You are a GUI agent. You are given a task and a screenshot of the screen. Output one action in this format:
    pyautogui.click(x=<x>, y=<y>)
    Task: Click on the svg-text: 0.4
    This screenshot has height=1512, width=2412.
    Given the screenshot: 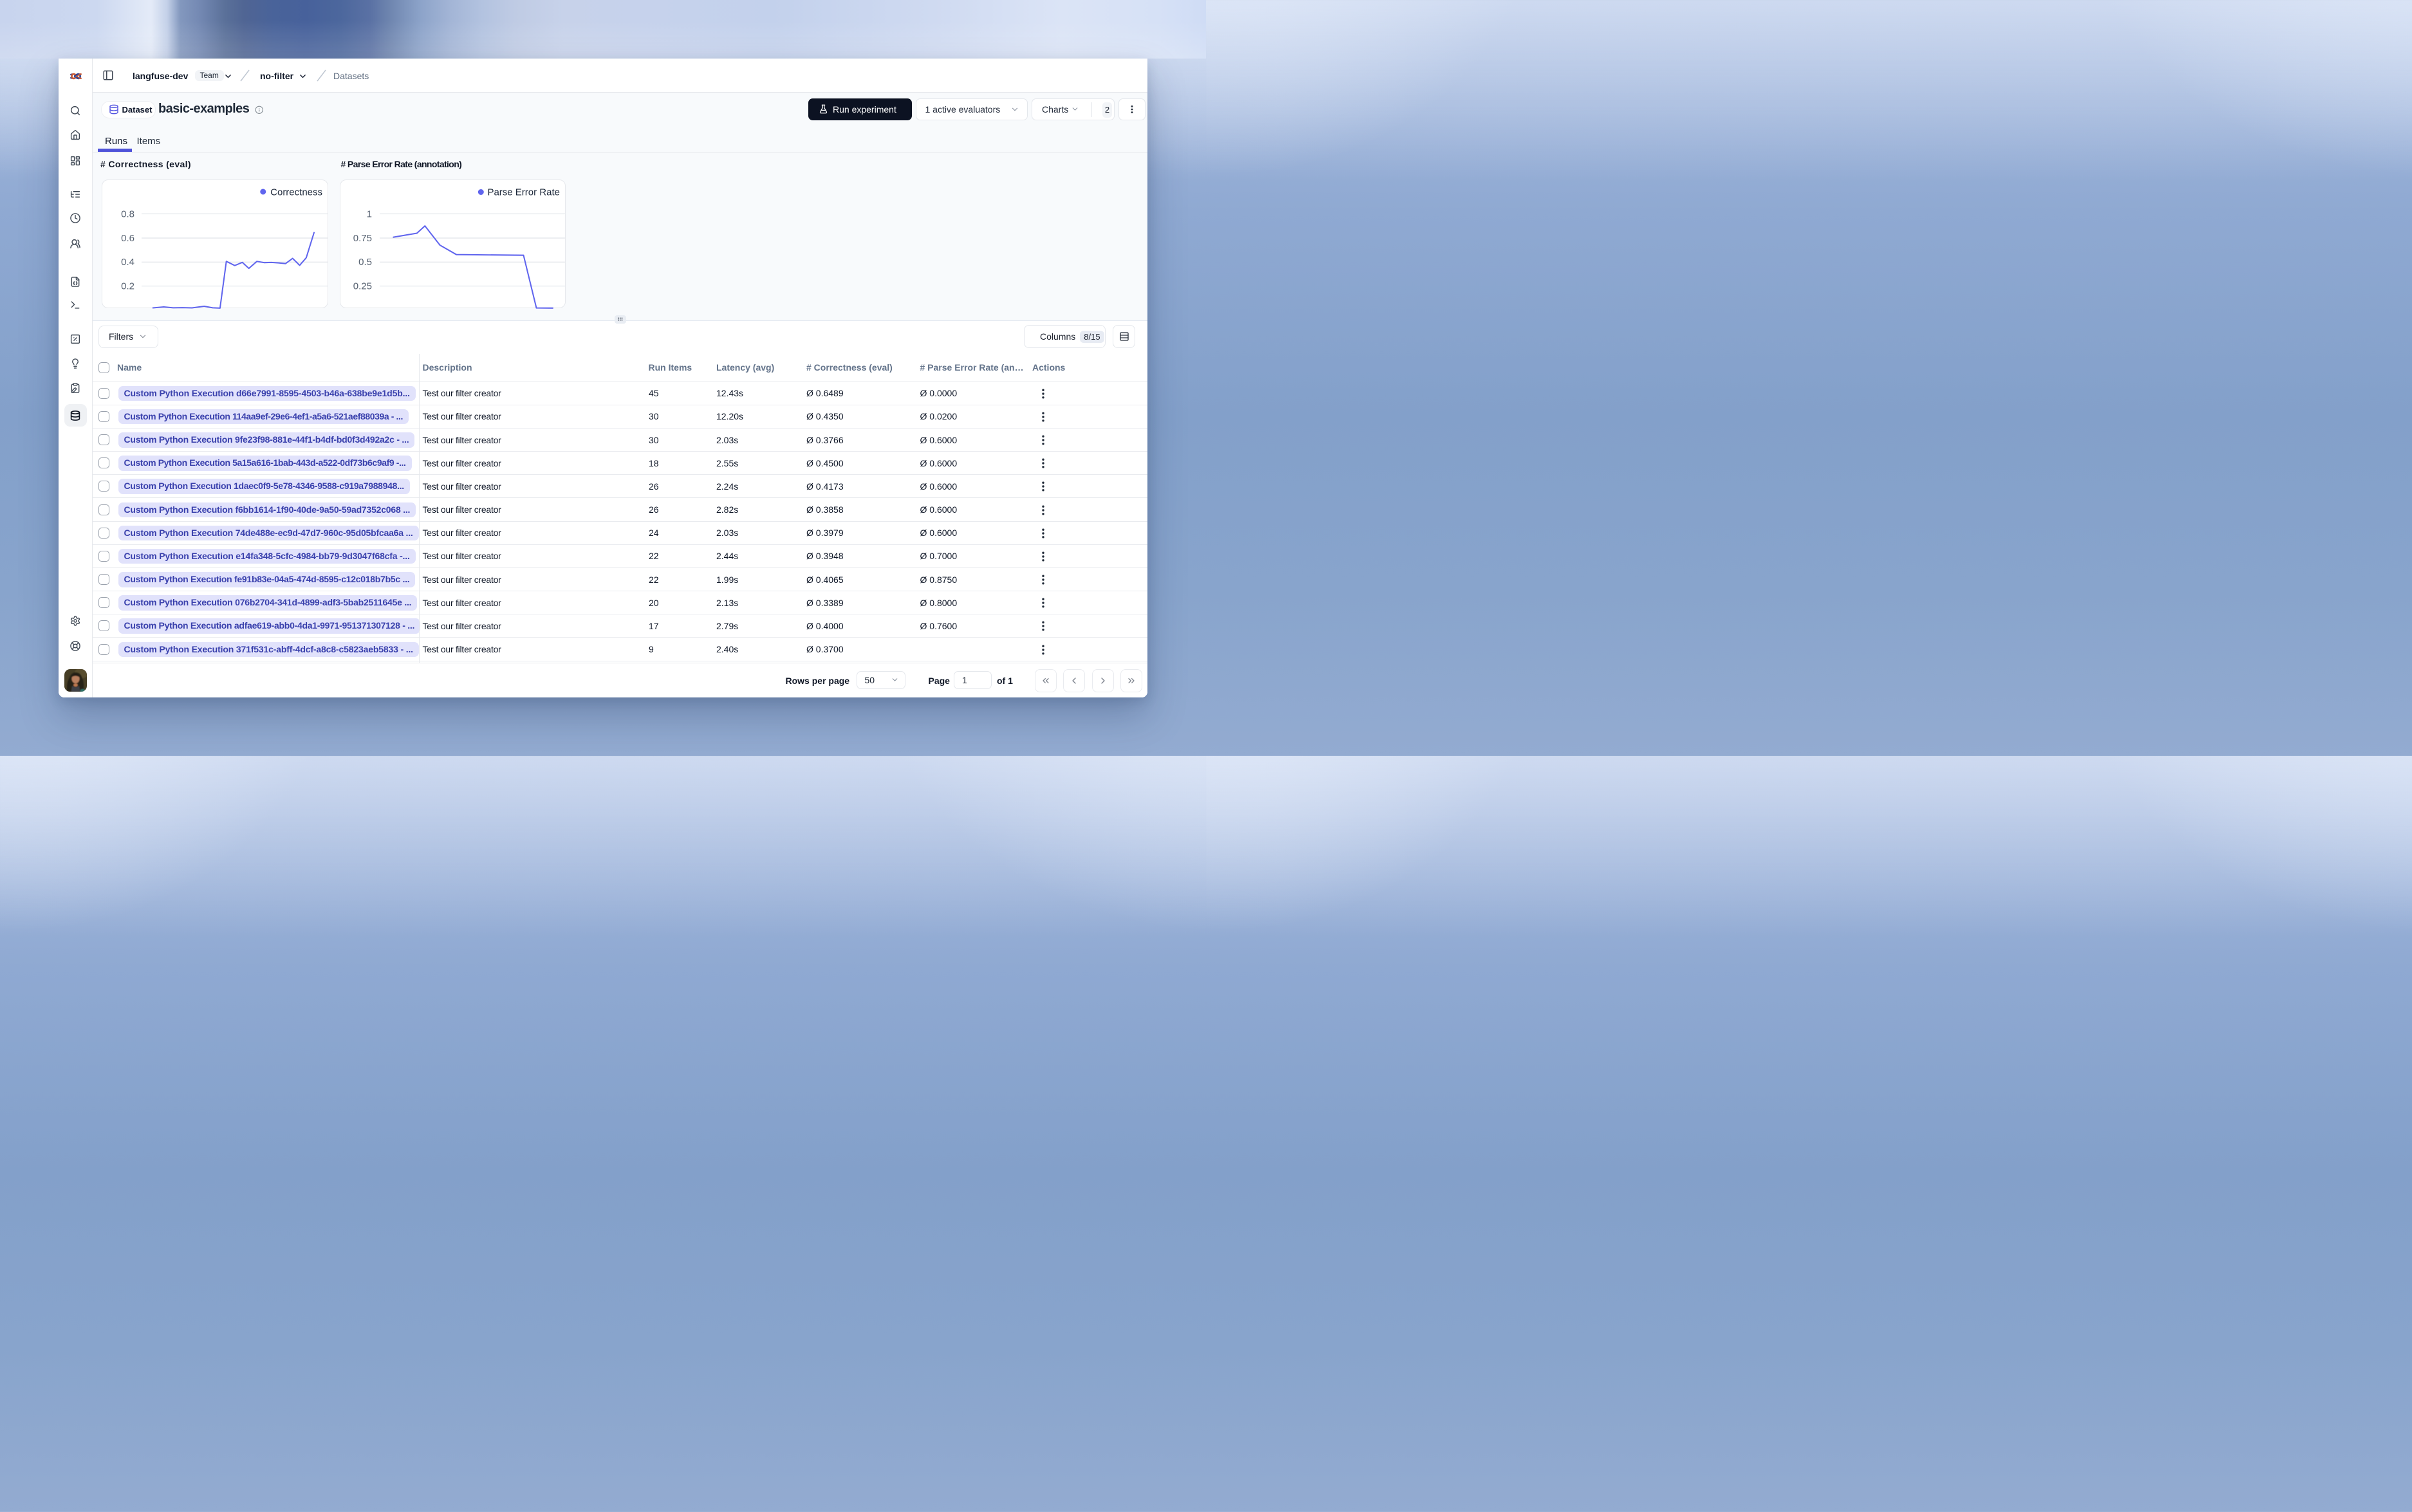 What is the action you would take?
    pyautogui.click(x=128, y=262)
    